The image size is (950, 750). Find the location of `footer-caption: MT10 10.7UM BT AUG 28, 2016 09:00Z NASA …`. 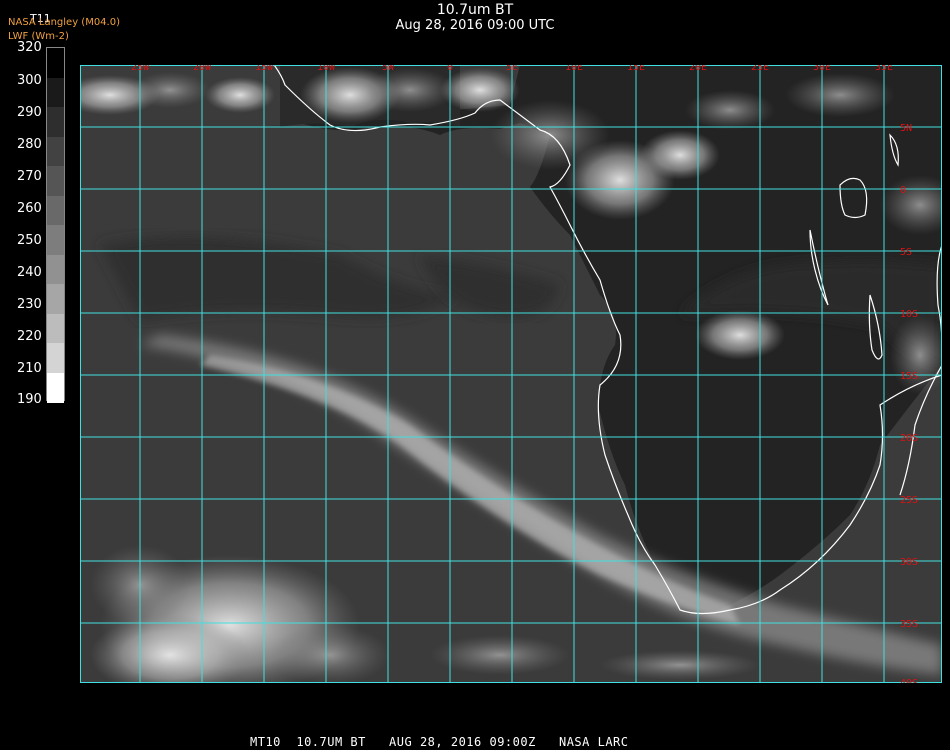

footer-caption: MT10 10.7UM BT AUG 28, 2016 09:00Z NASA … is located at coordinates (439, 742).